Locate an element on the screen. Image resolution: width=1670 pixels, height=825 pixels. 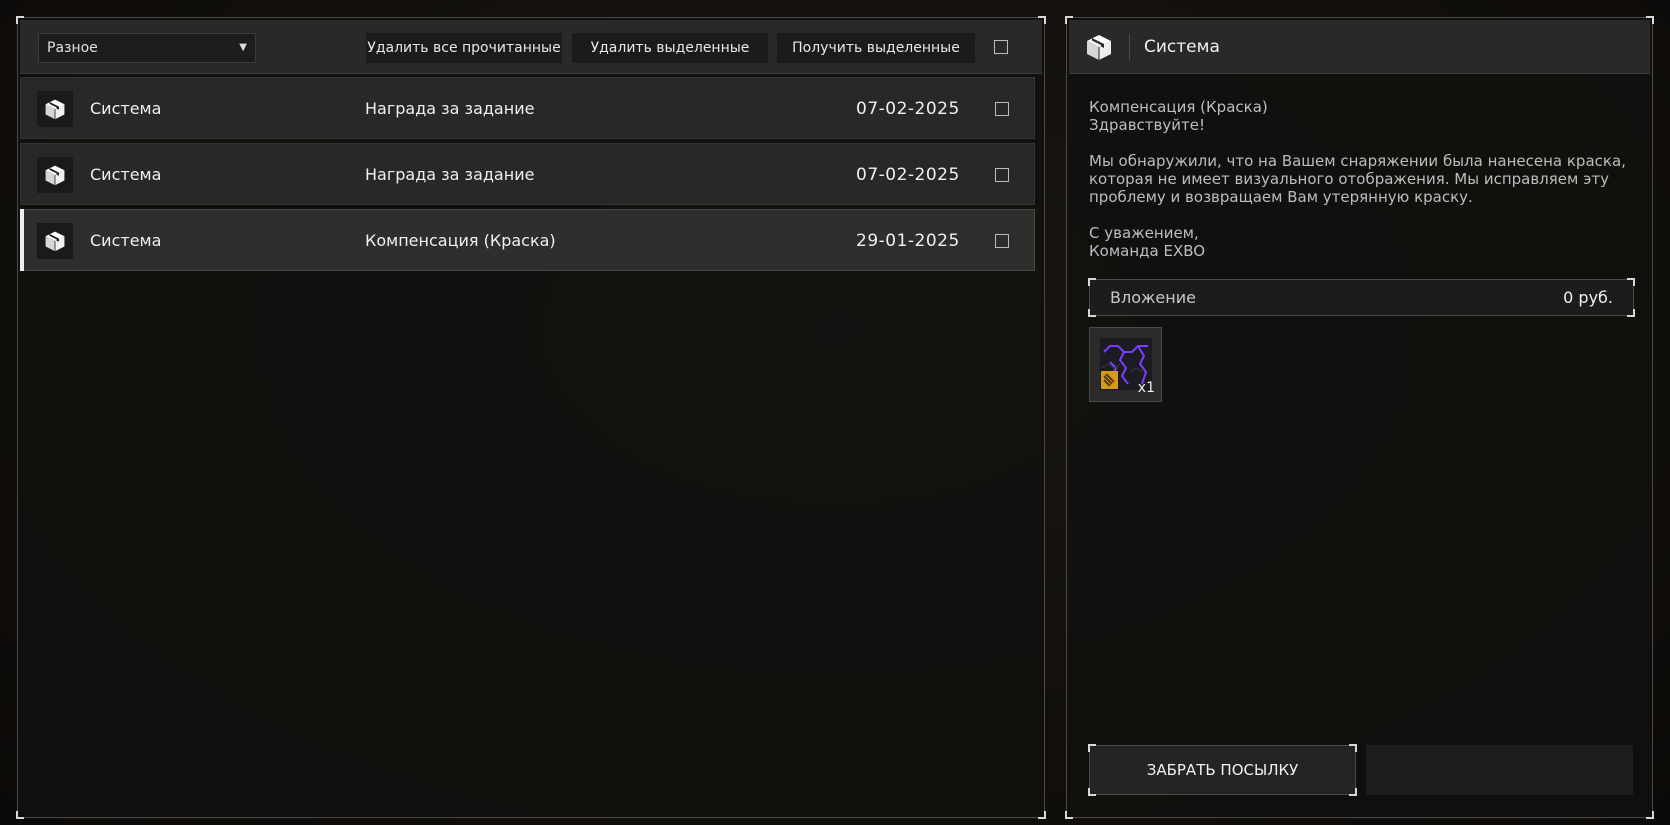
category-dropdown-value: Разное is located at coordinates (72, 48).